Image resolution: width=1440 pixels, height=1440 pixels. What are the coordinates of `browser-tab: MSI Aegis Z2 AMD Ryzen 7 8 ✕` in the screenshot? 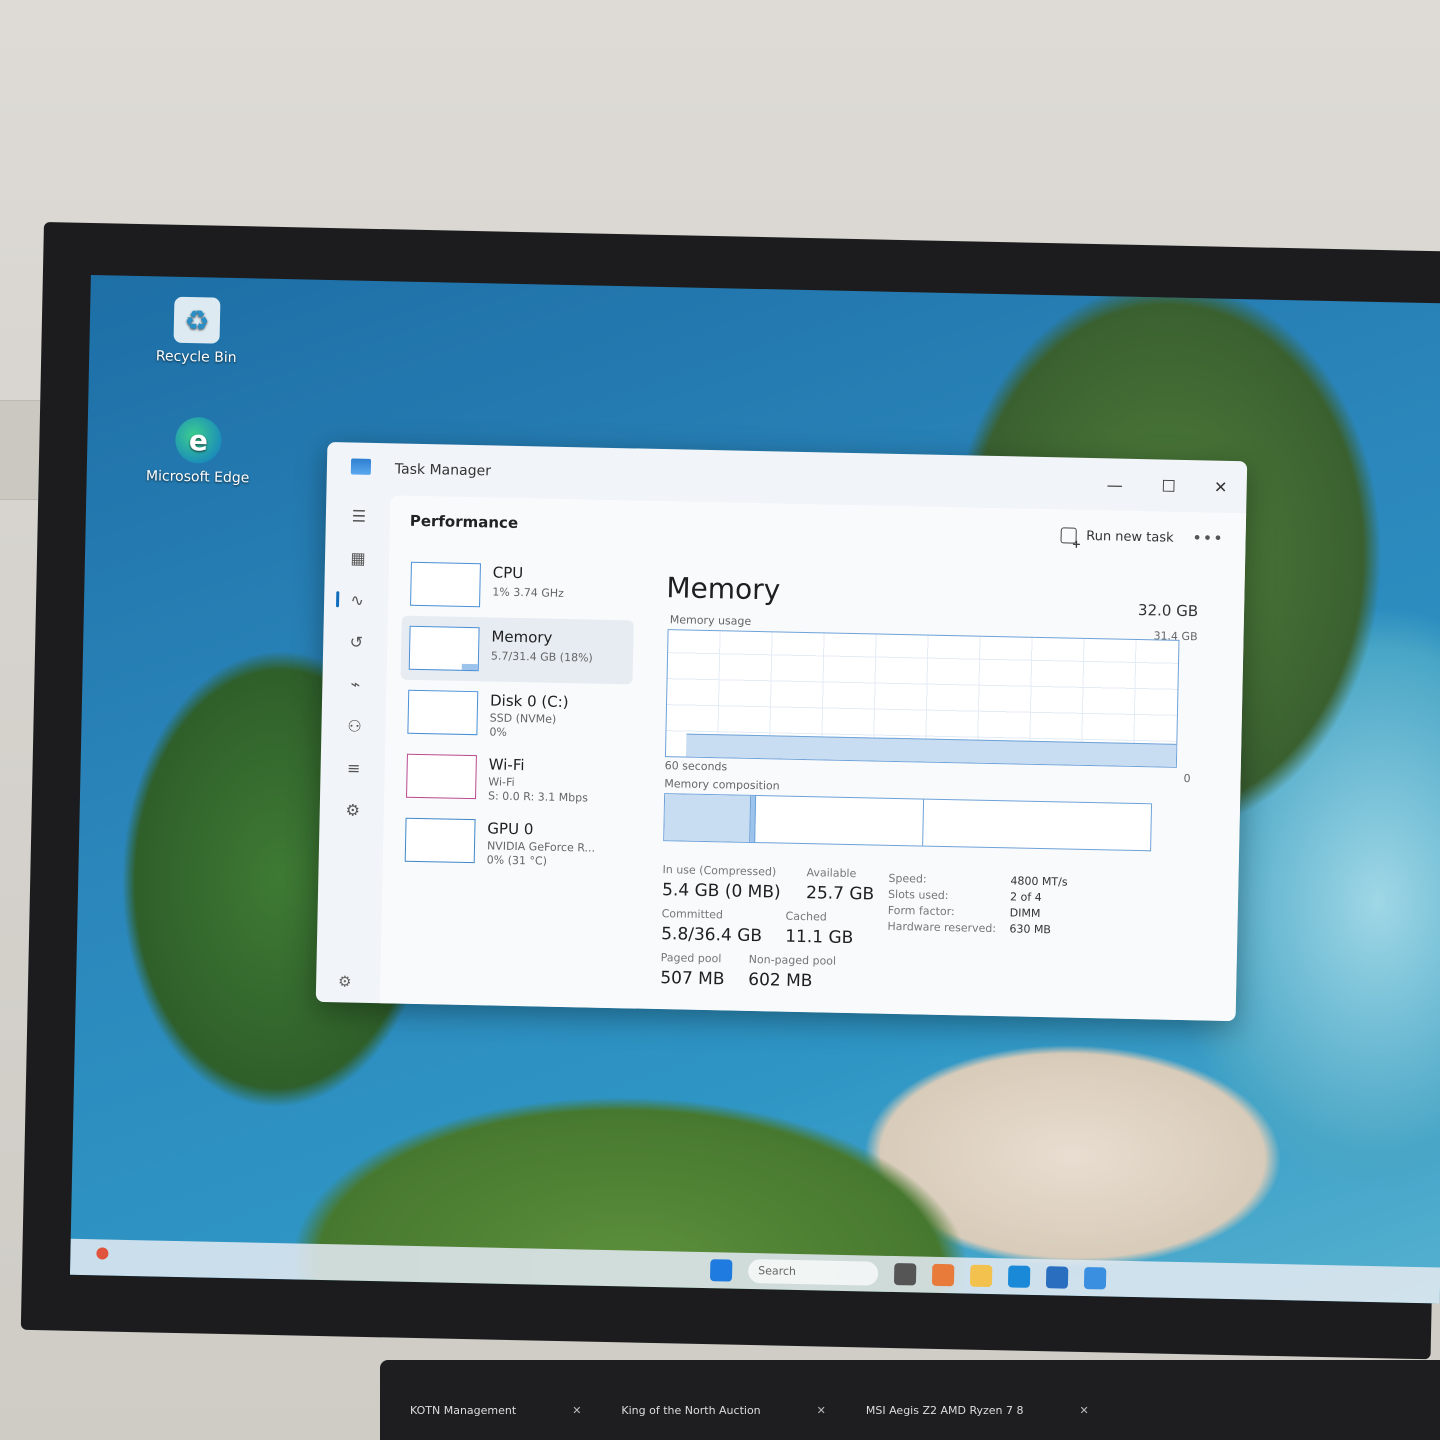 It's located at (977, 1410).